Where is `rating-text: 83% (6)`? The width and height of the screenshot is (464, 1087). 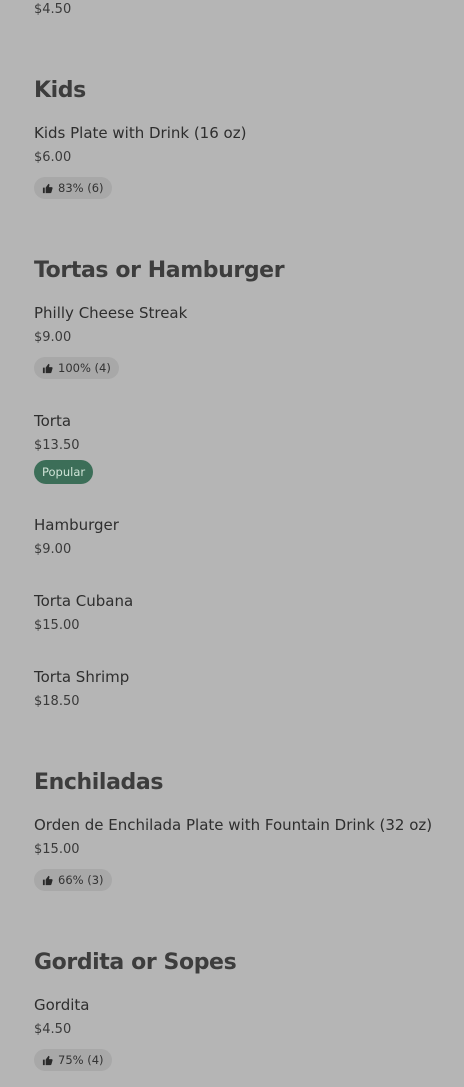
rating-text: 83% (6) is located at coordinates (81, 188).